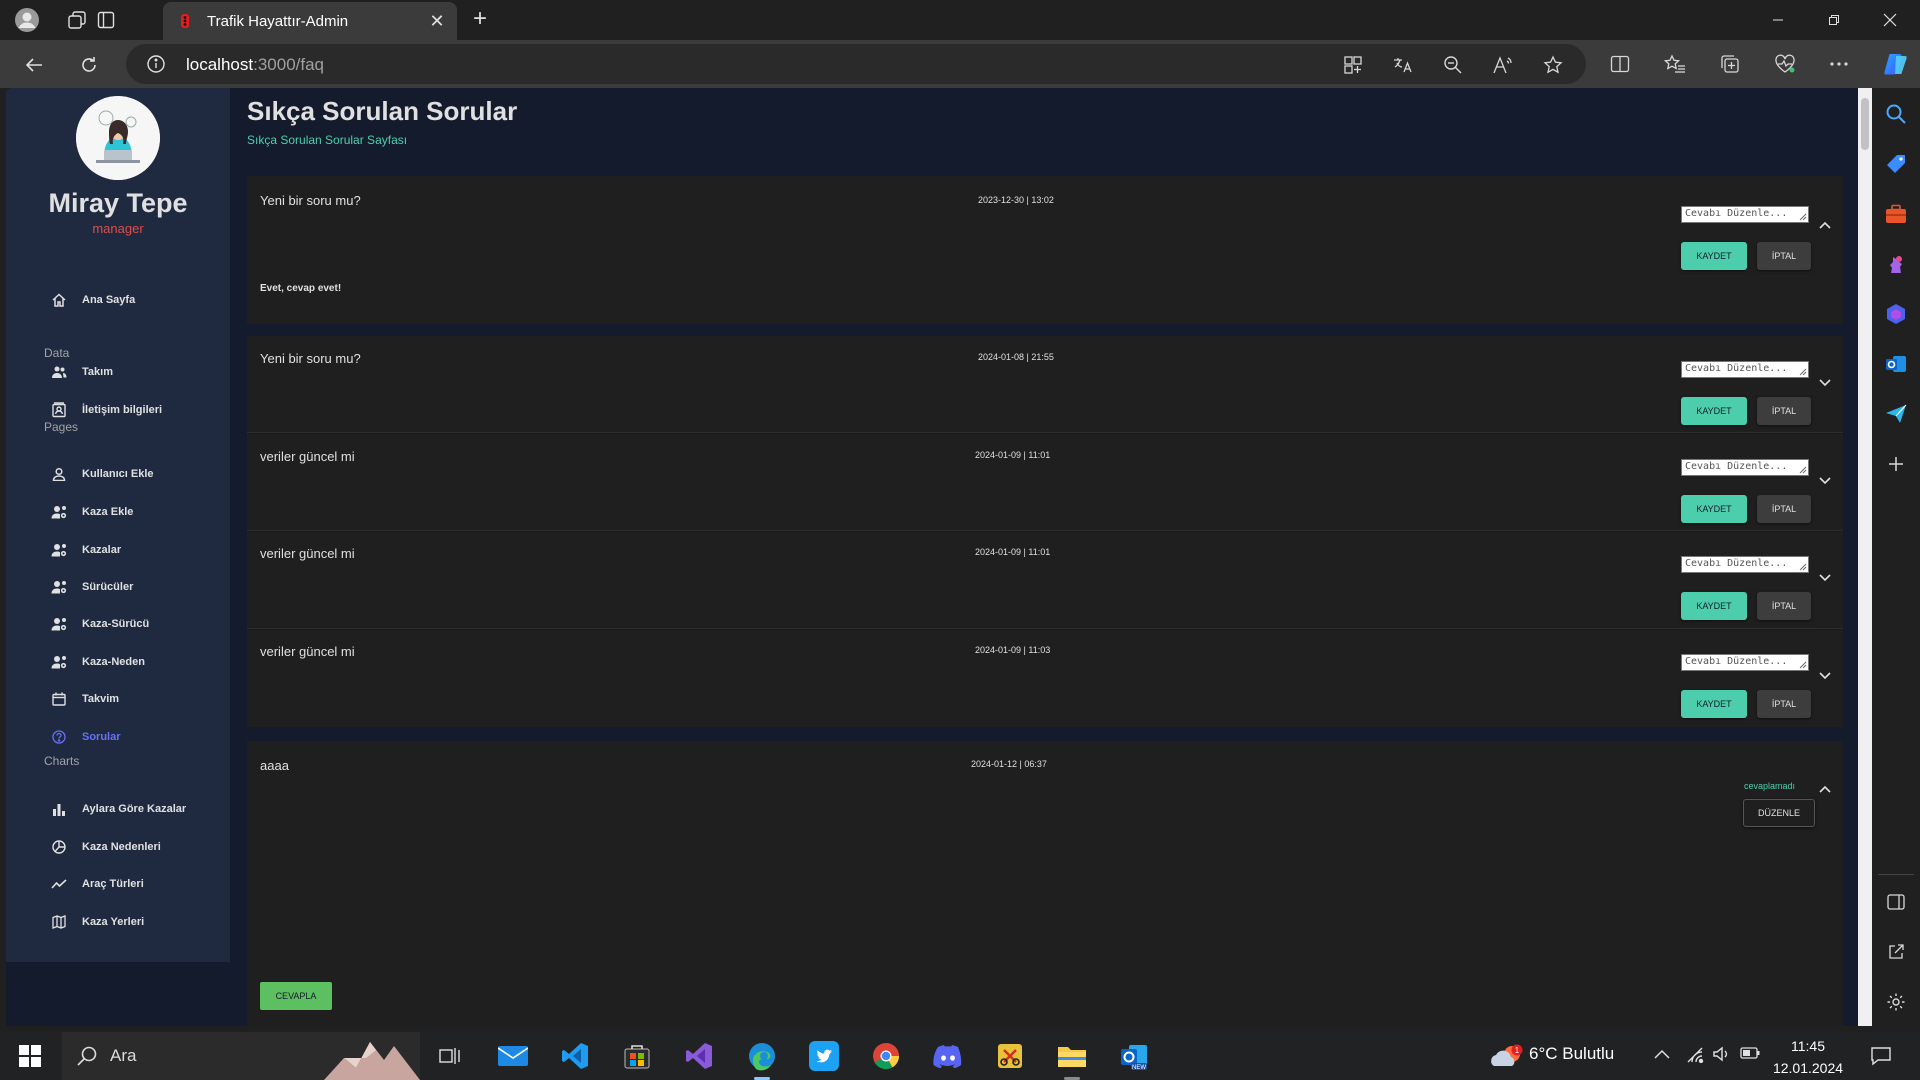  I want to click on show-hidden-icons-icon, so click(1662, 1054).